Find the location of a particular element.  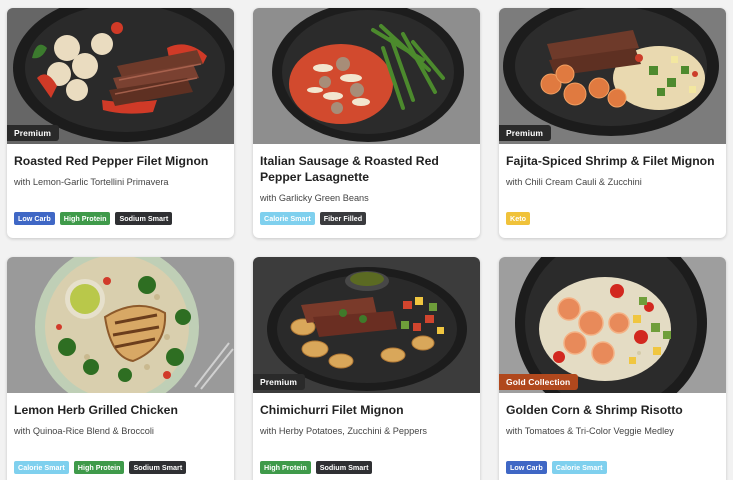

meal-subtitle: with Quinoa-Rice Blend & Broccoli is located at coordinates (84, 431).